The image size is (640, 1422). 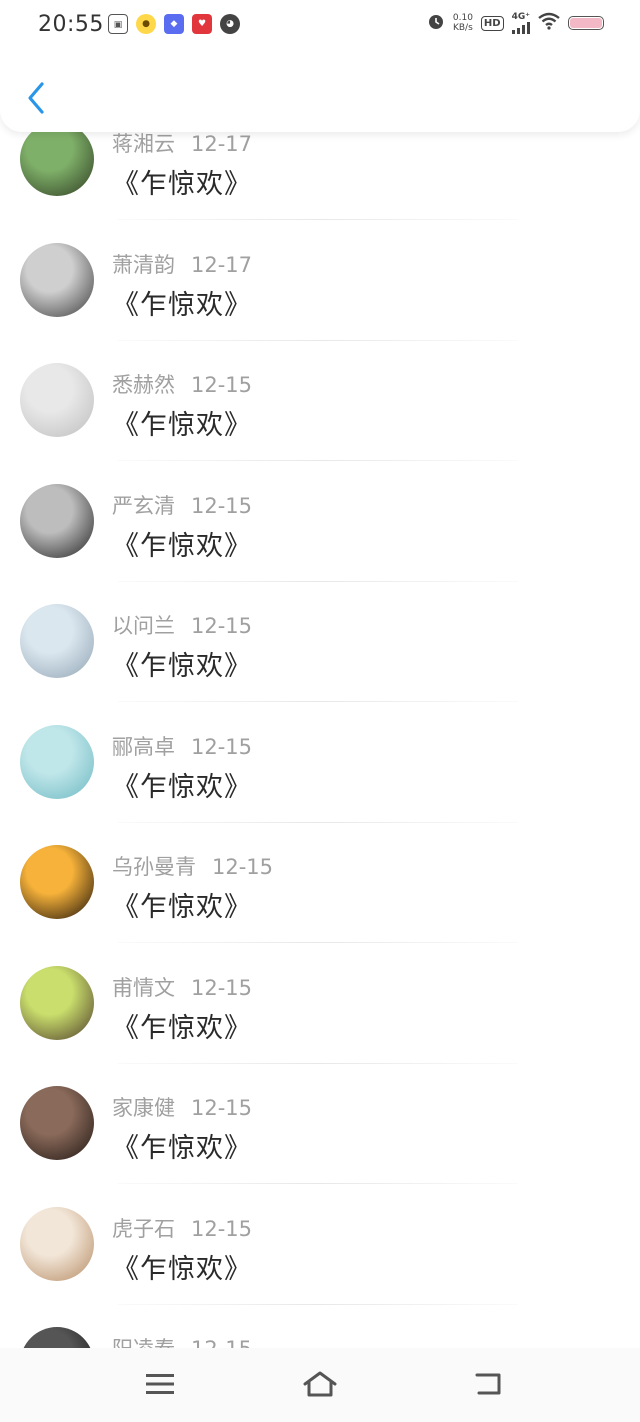 I want to click on system-nav-bar, so click(x=320, y=1385).